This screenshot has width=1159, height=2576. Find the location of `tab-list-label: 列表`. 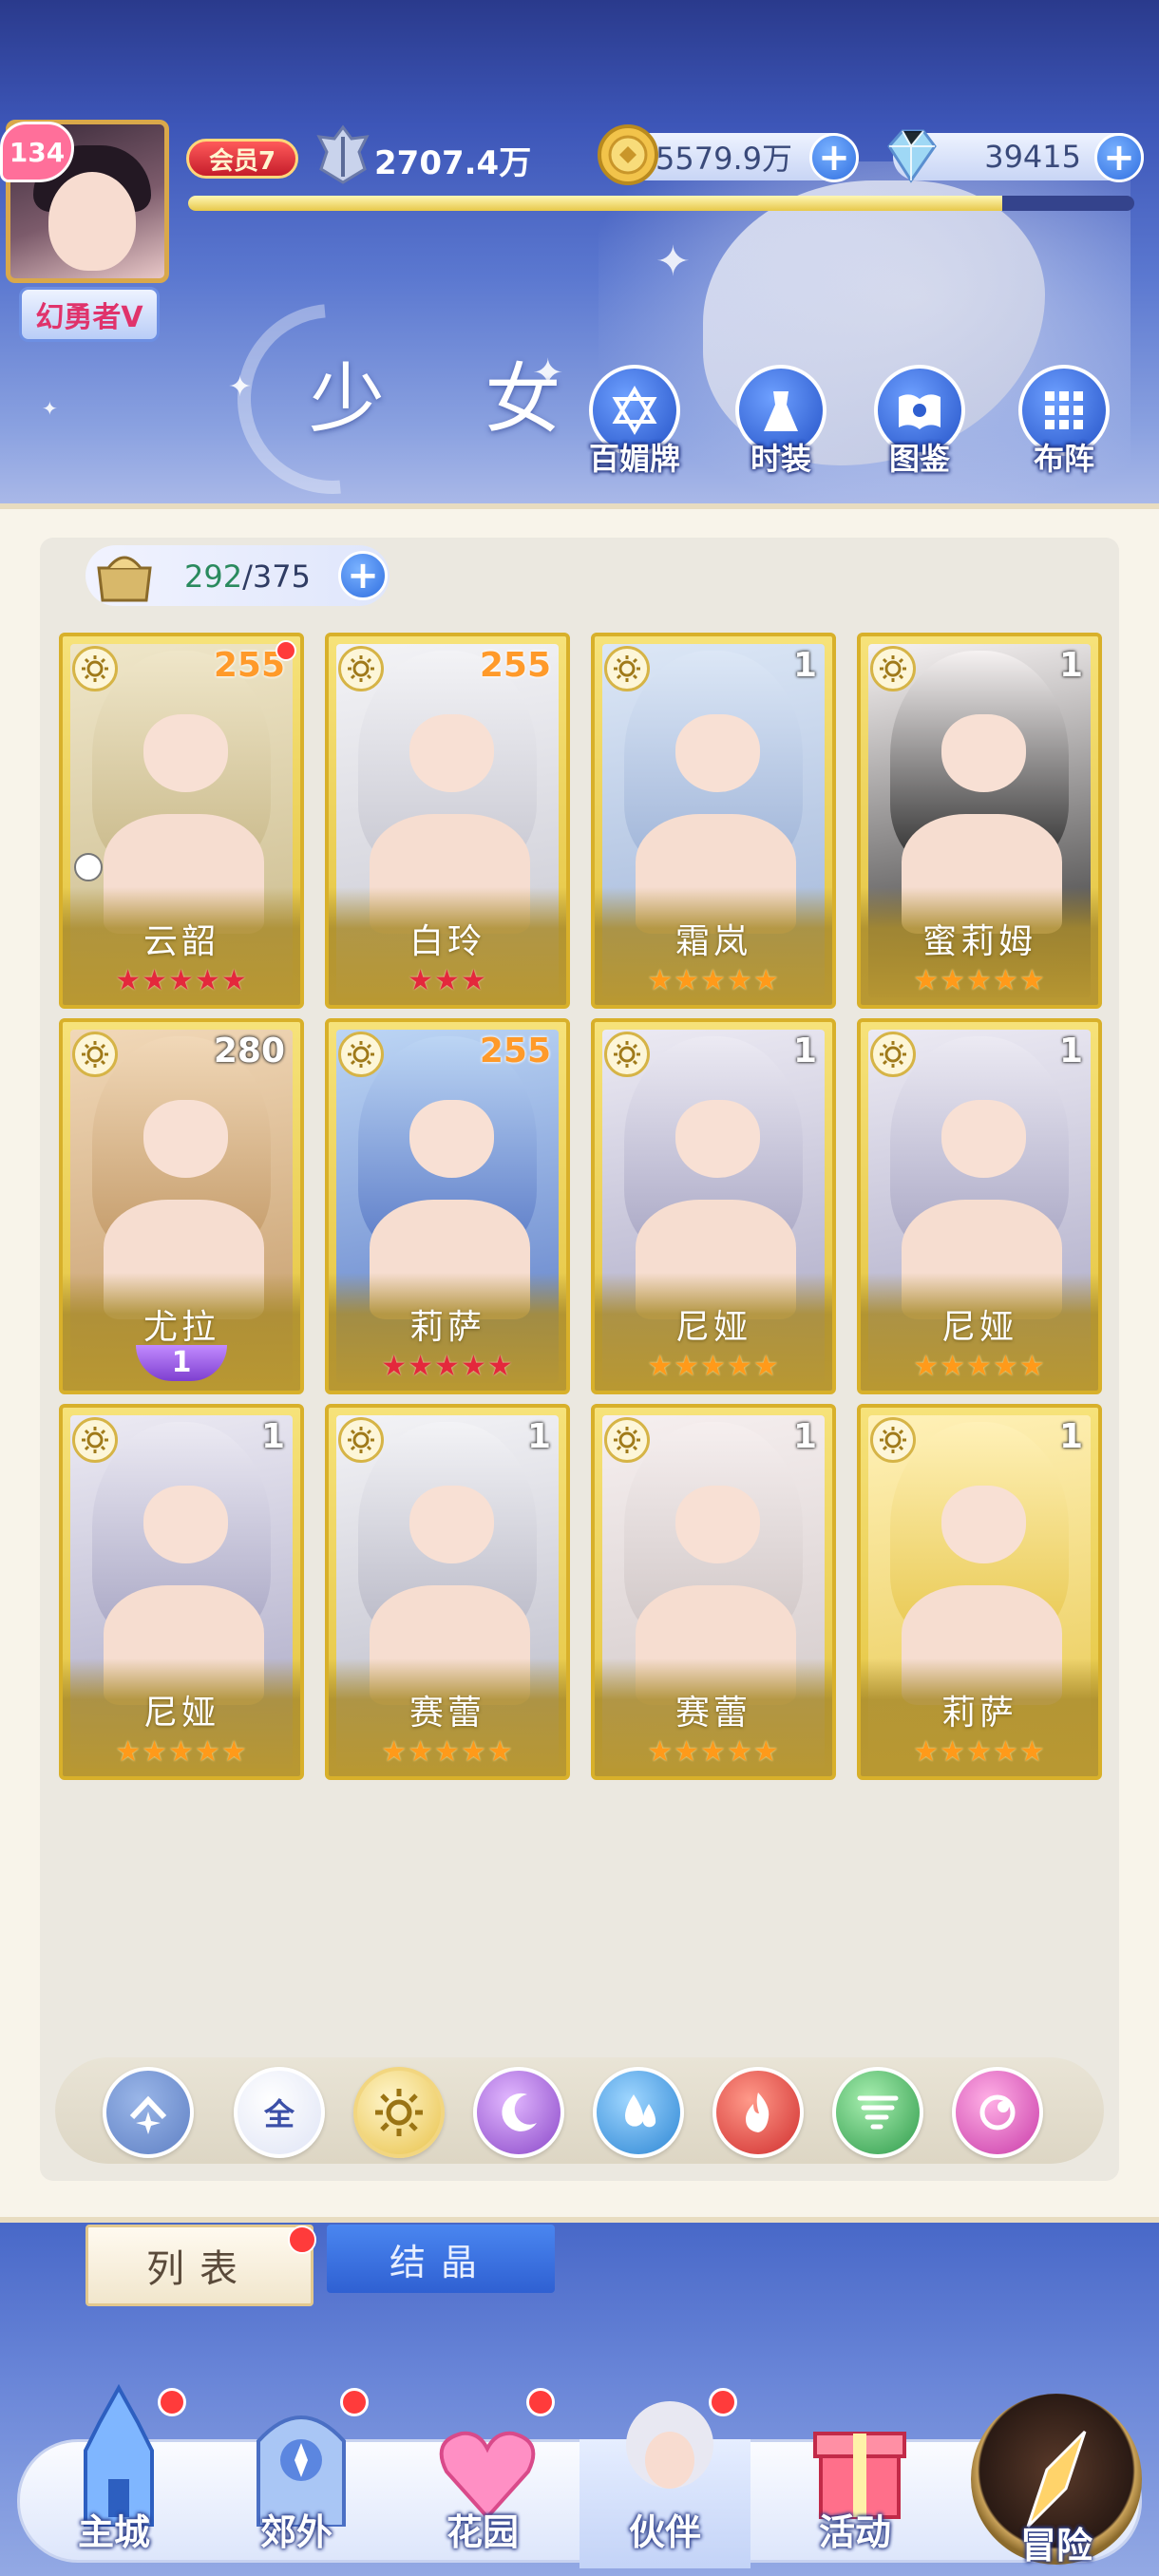

tab-list-label: 列表 is located at coordinates (199, 2269).